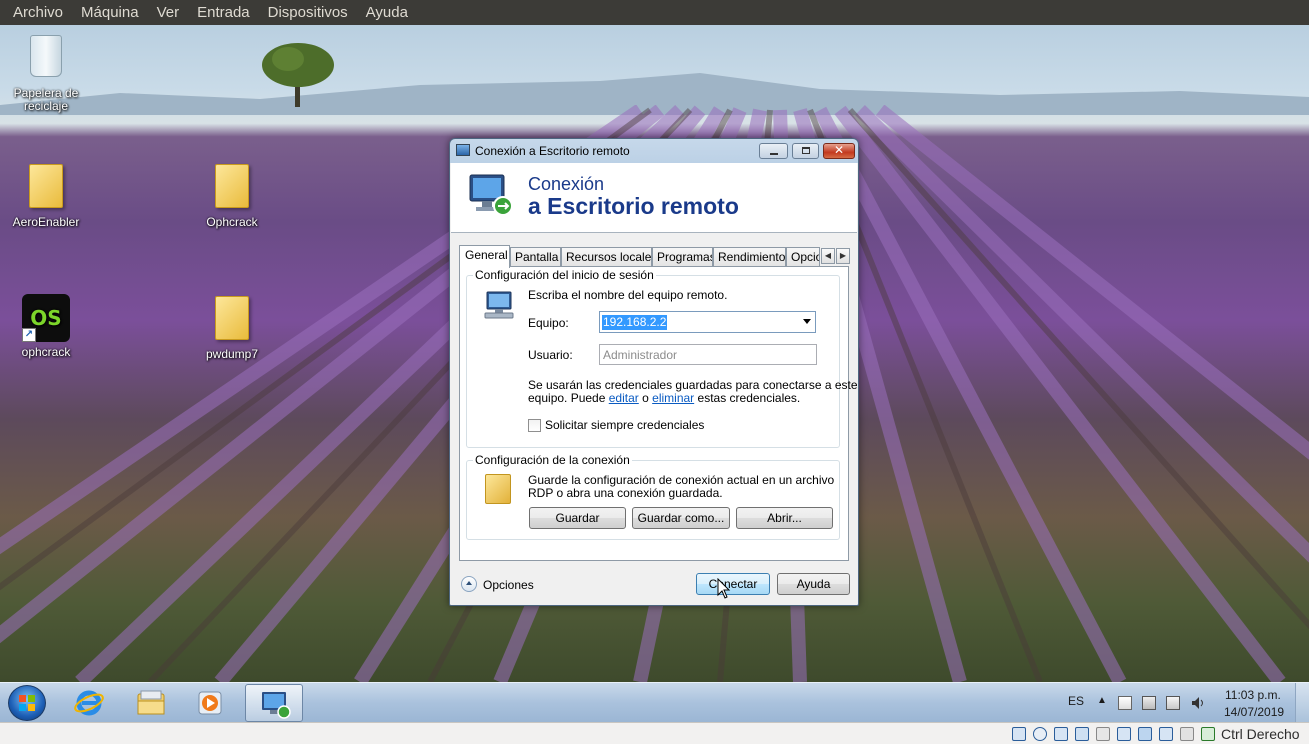 The height and width of the screenshot is (744, 1309). What do you see at coordinates (508, 585) in the screenshot?
I see `options-label: Opciones` at bounding box center [508, 585].